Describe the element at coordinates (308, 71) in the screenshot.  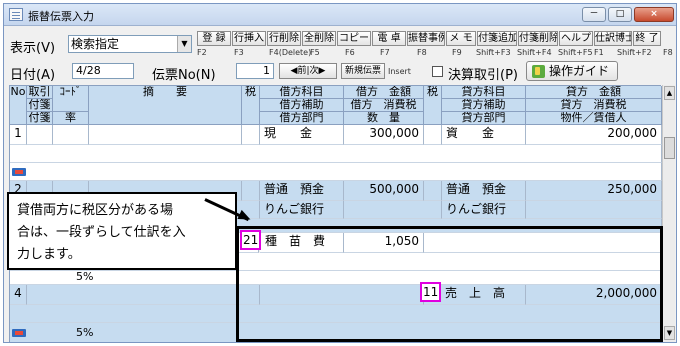
I see `prev-next-button: ◀前|次▶` at that location.